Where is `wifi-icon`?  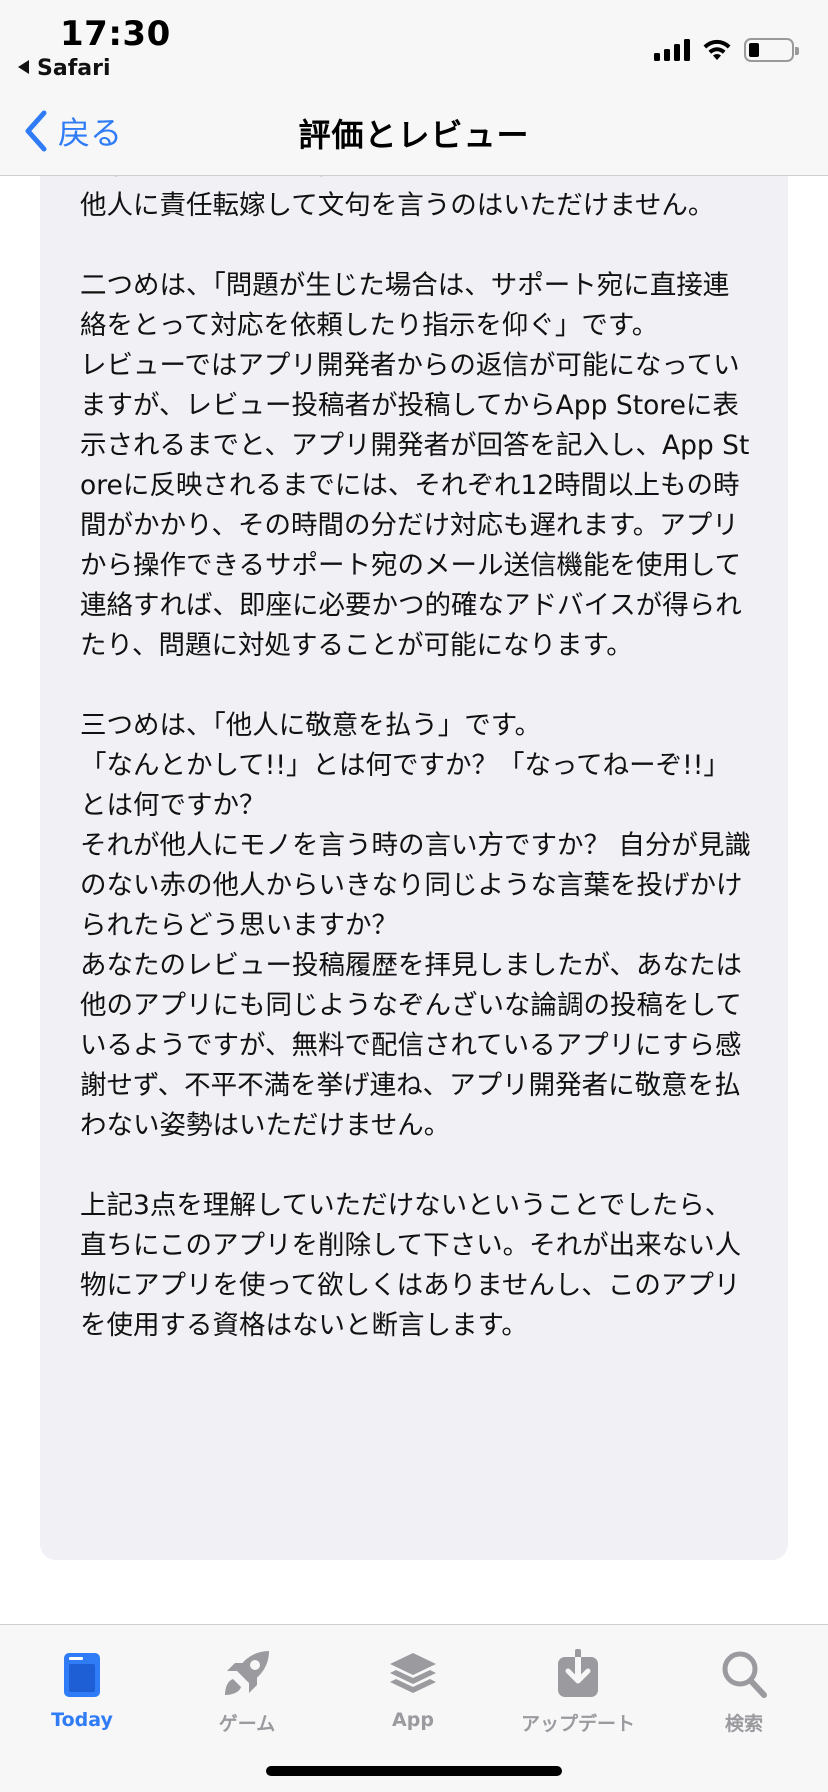
wifi-icon is located at coordinates (717, 49).